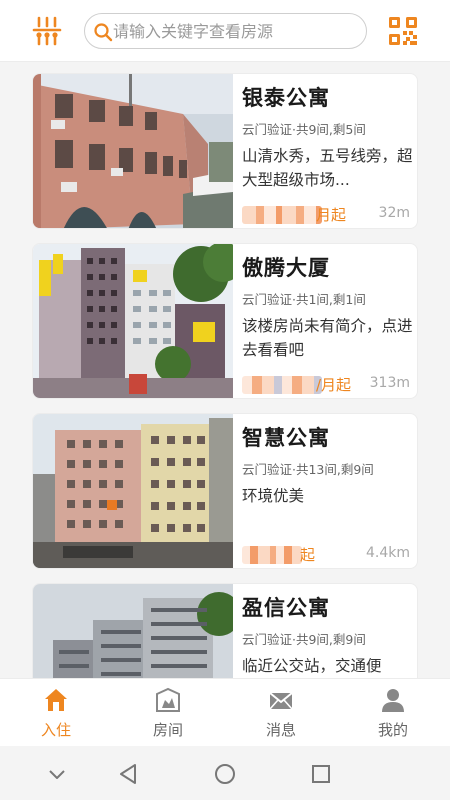 Image resolution: width=450 pixels, height=800 pixels. Describe the element at coordinates (312, 666) in the screenshot. I see `listing-description: 临近公交站，交通便` at that location.